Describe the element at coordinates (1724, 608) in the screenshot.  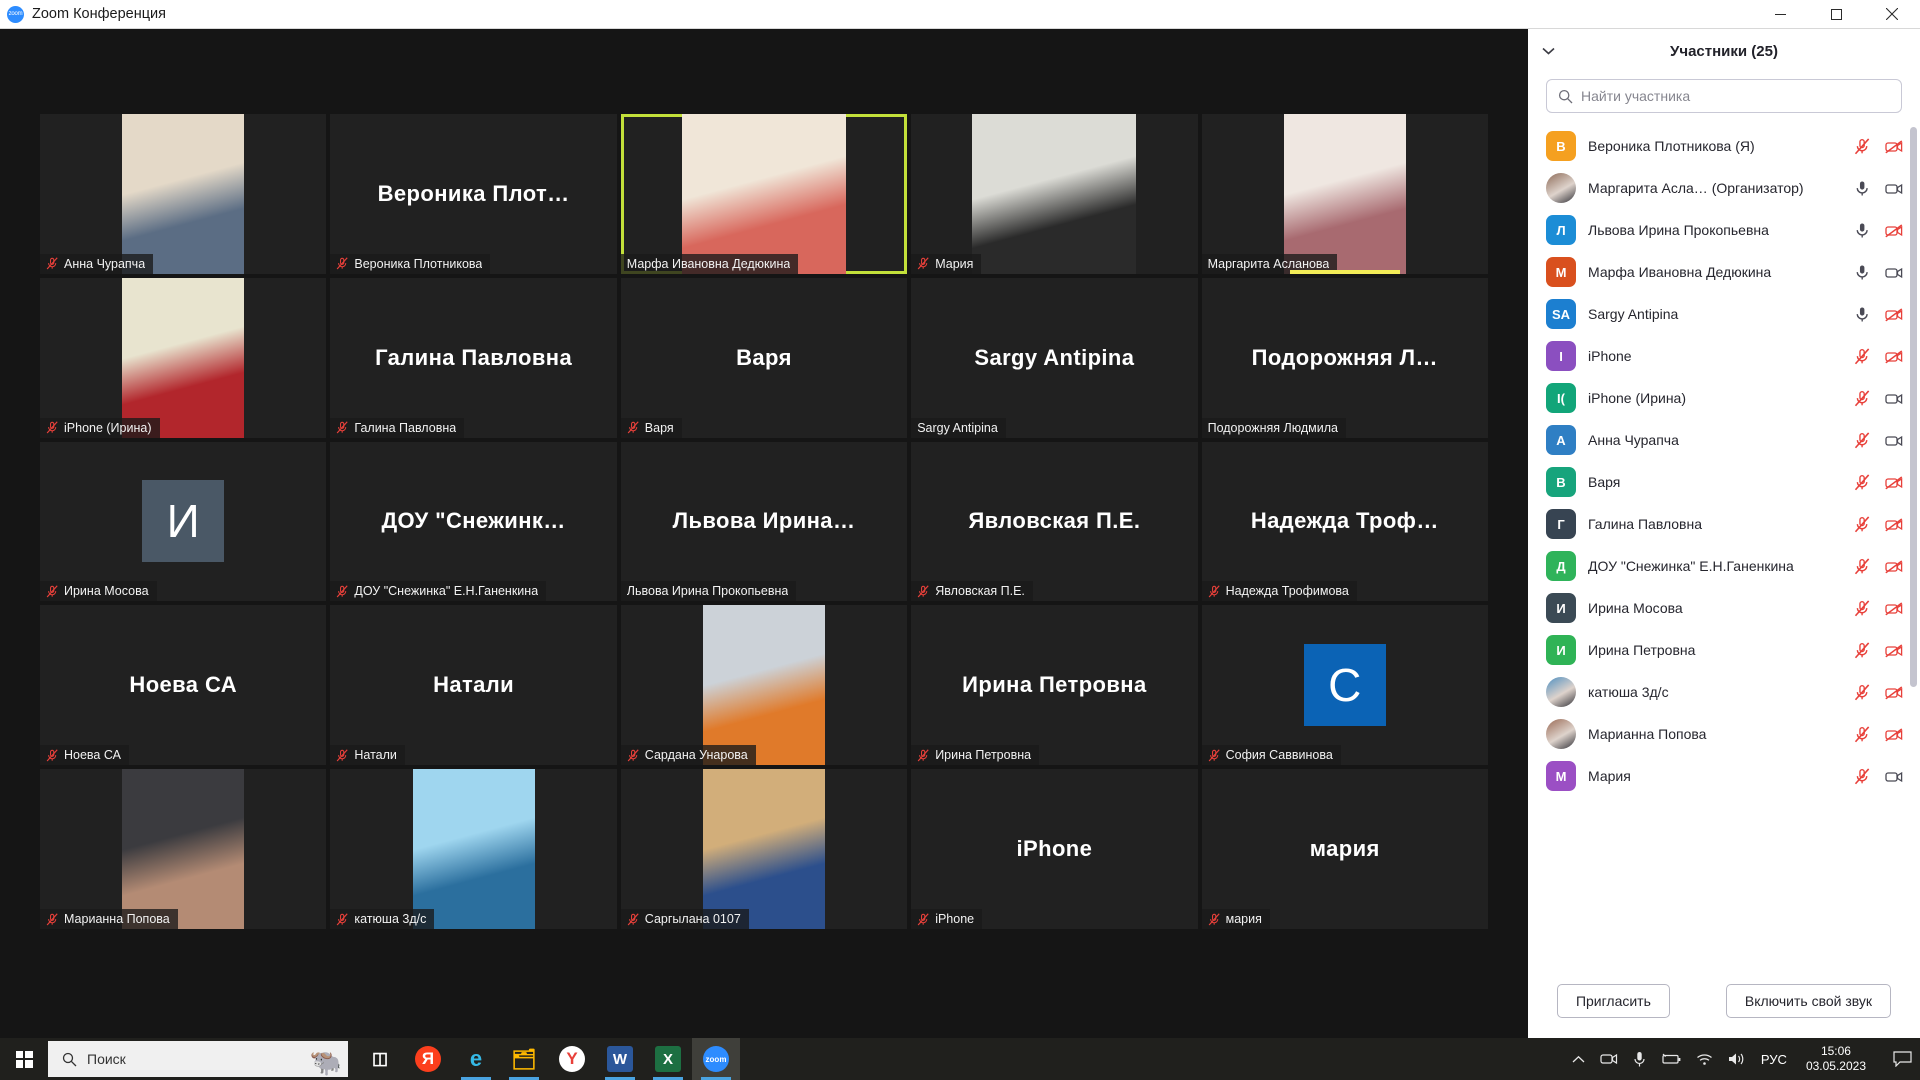
I see `participant-row: И Ирина Мосова` at that location.